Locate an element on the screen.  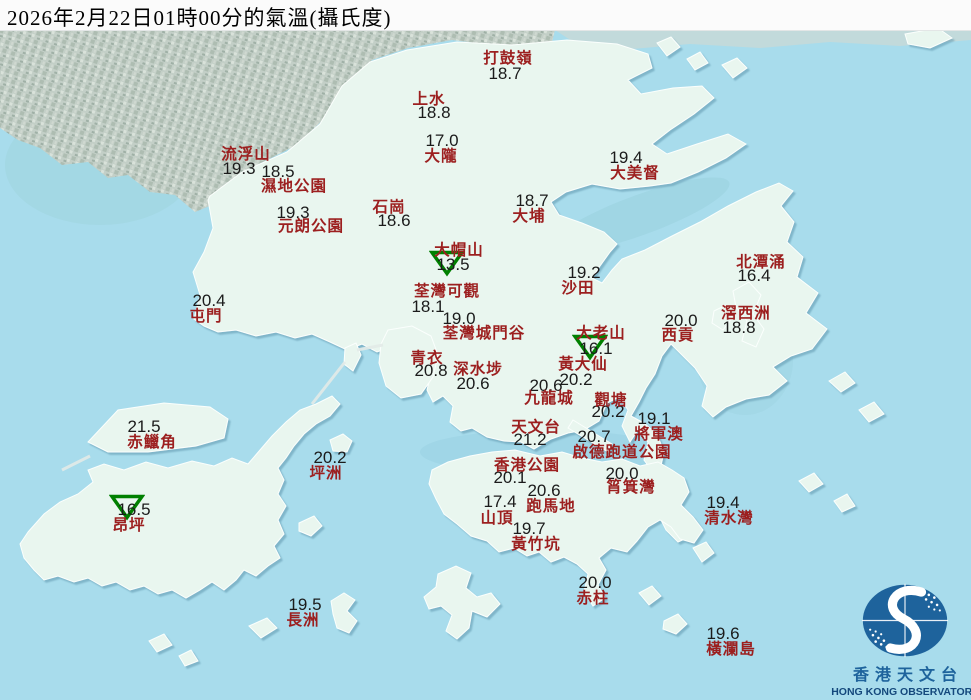
station-name: 深水埗 is located at coordinates (478, 369).